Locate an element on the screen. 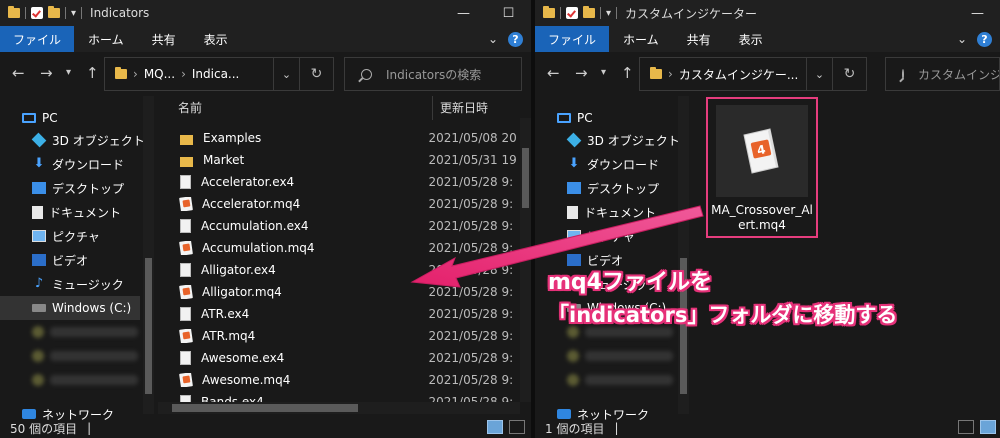  file-item-ma-crossover-alert: 4 MA_Crossover_Al ert.mq4 is located at coordinates (762, 167).